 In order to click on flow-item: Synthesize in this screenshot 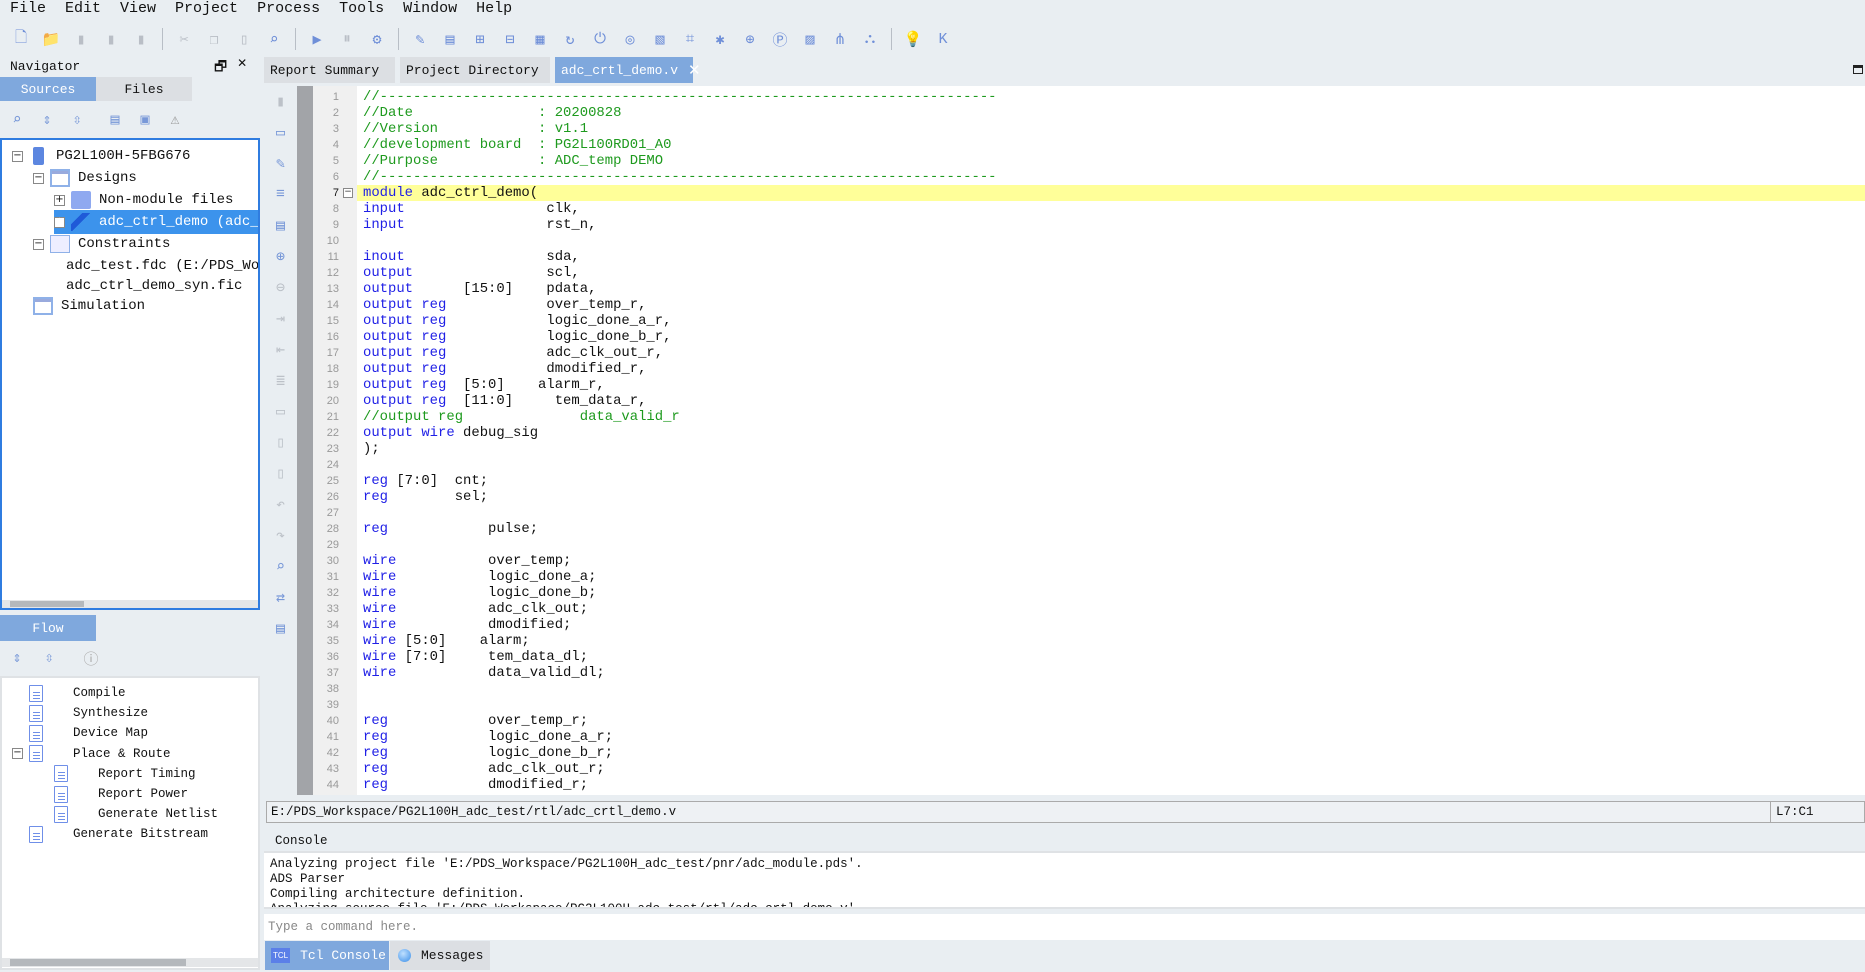, I will do `click(88, 713)`.